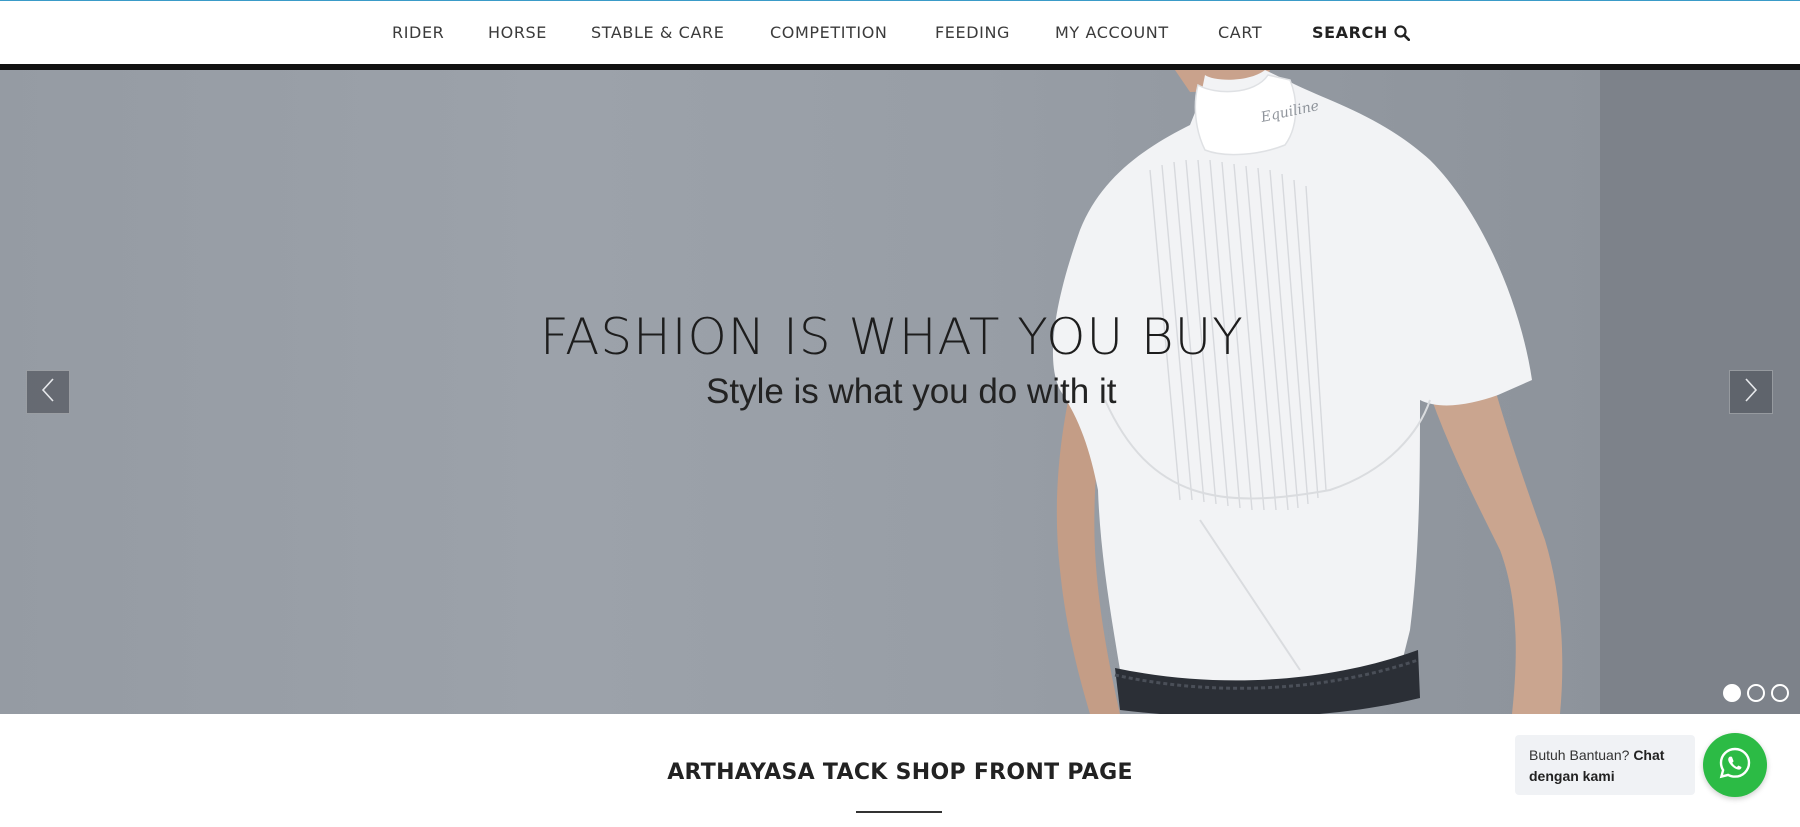 Image resolution: width=1800 pixels, height=827 pixels. What do you see at coordinates (418, 32) in the screenshot?
I see `nav-item-rider: RIDER` at bounding box center [418, 32].